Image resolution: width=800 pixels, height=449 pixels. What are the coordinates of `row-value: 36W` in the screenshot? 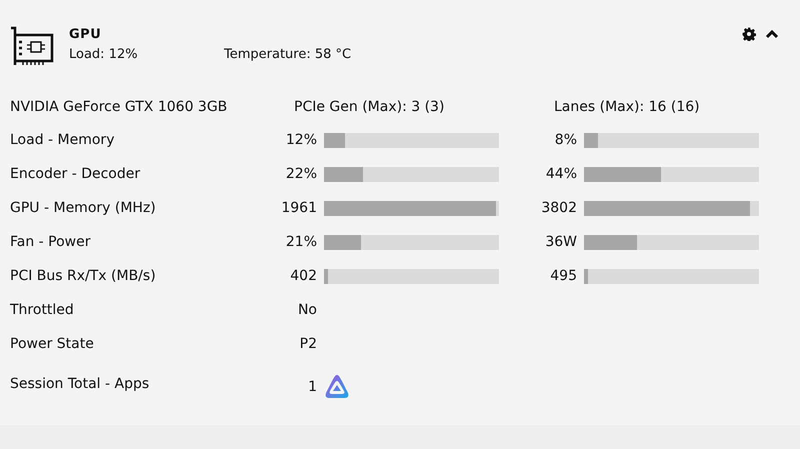 It's located at (560, 242).